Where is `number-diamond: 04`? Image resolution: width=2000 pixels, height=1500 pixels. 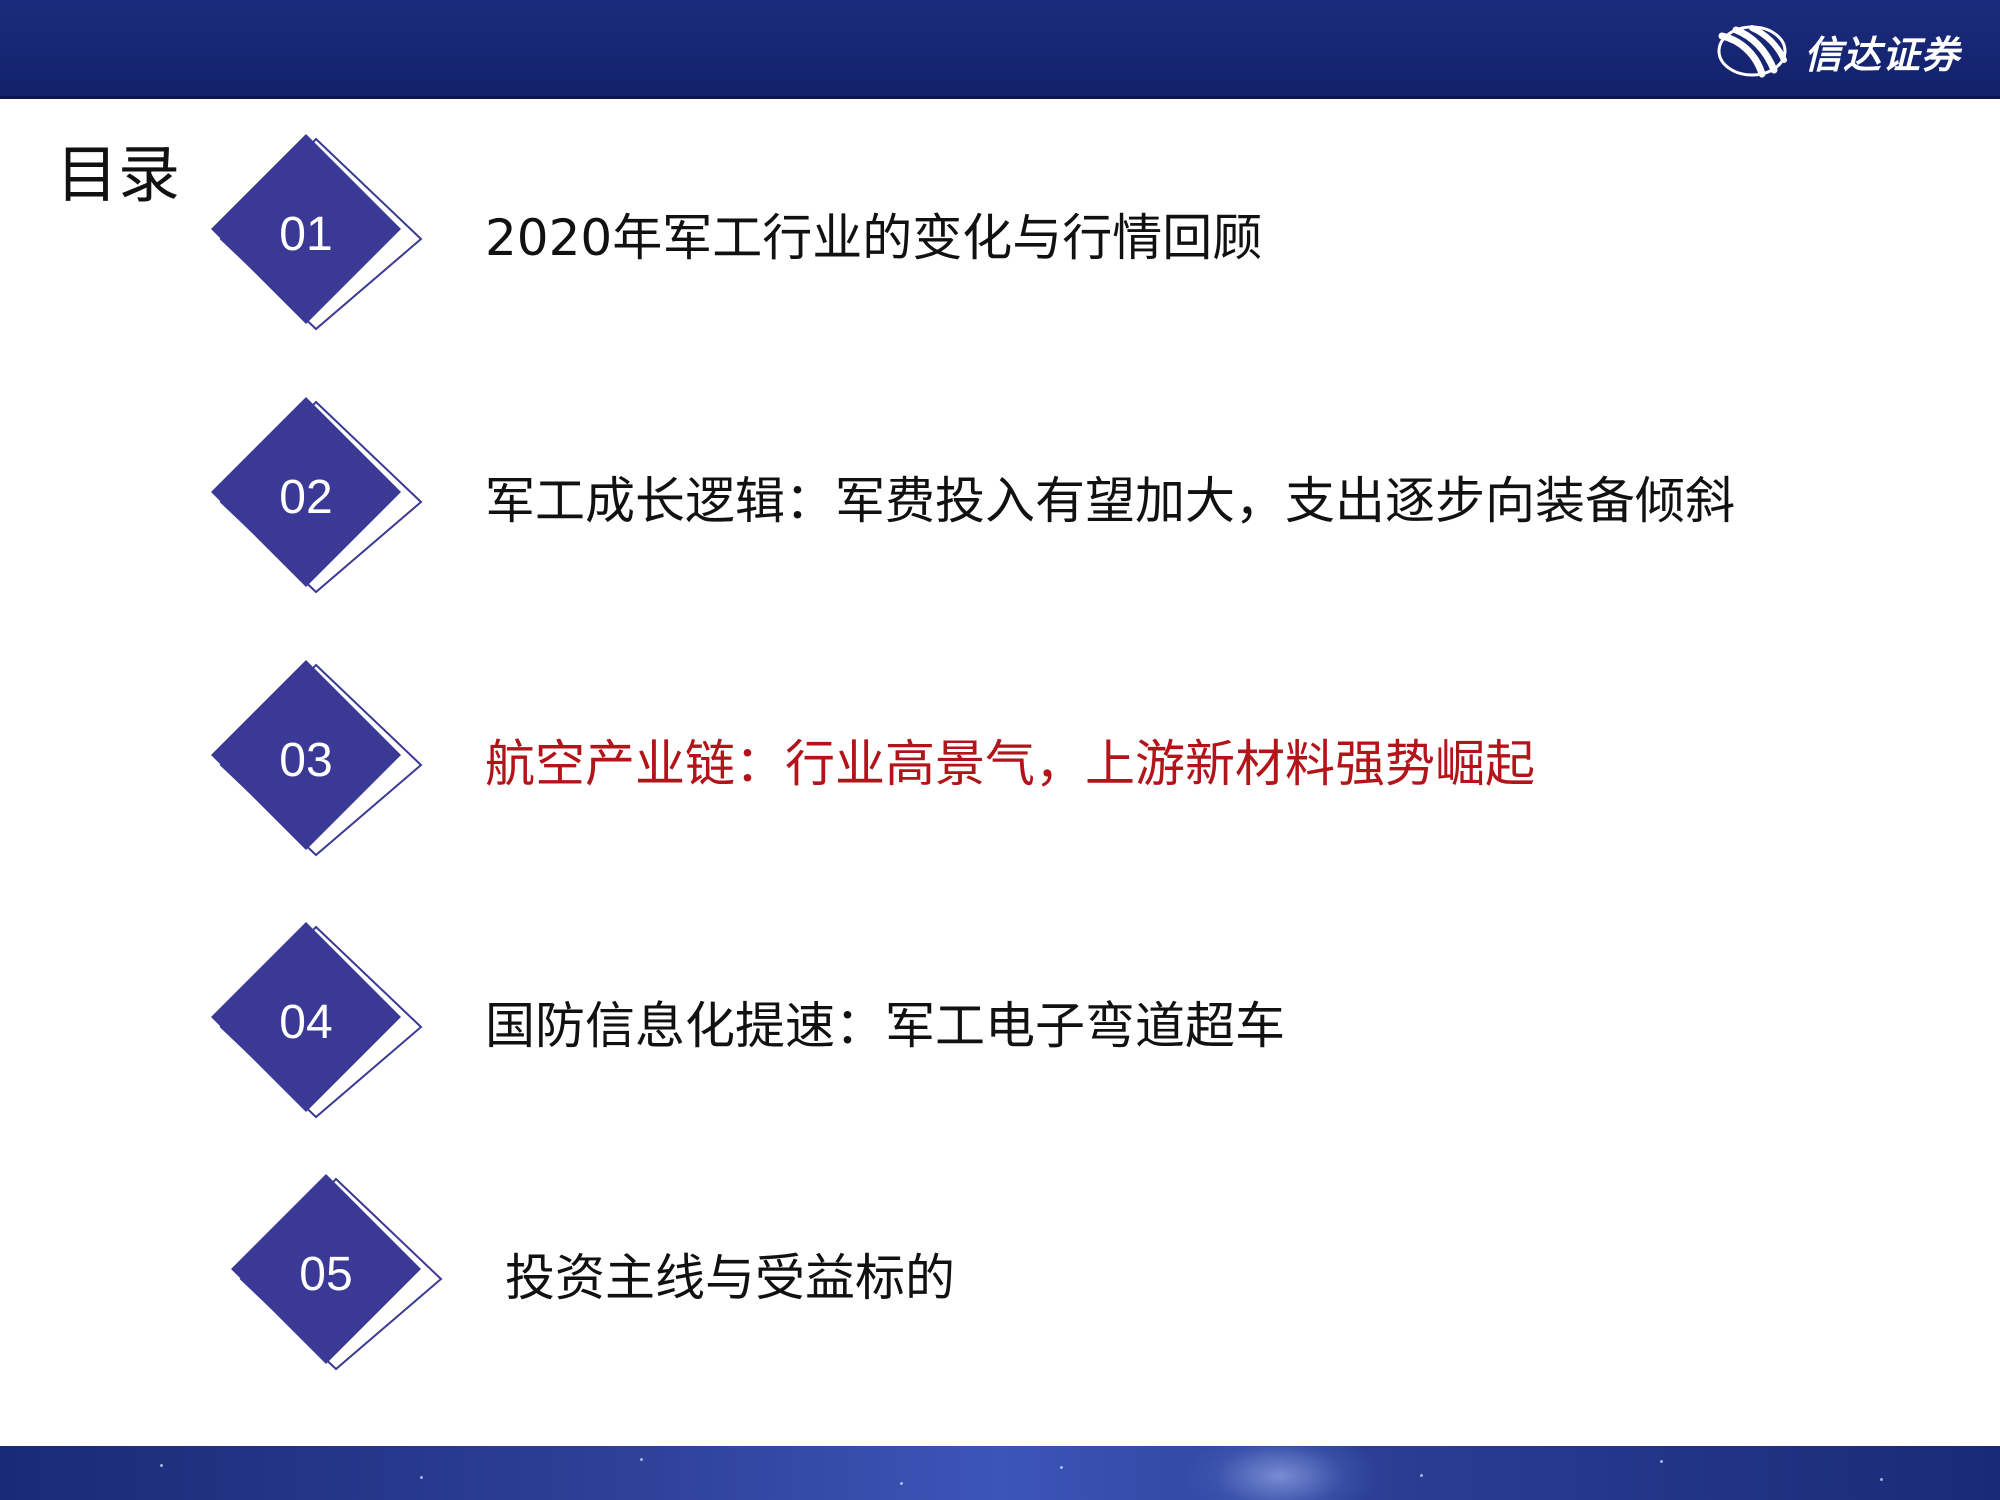
number-diamond: 04 is located at coordinates (316, 1022).